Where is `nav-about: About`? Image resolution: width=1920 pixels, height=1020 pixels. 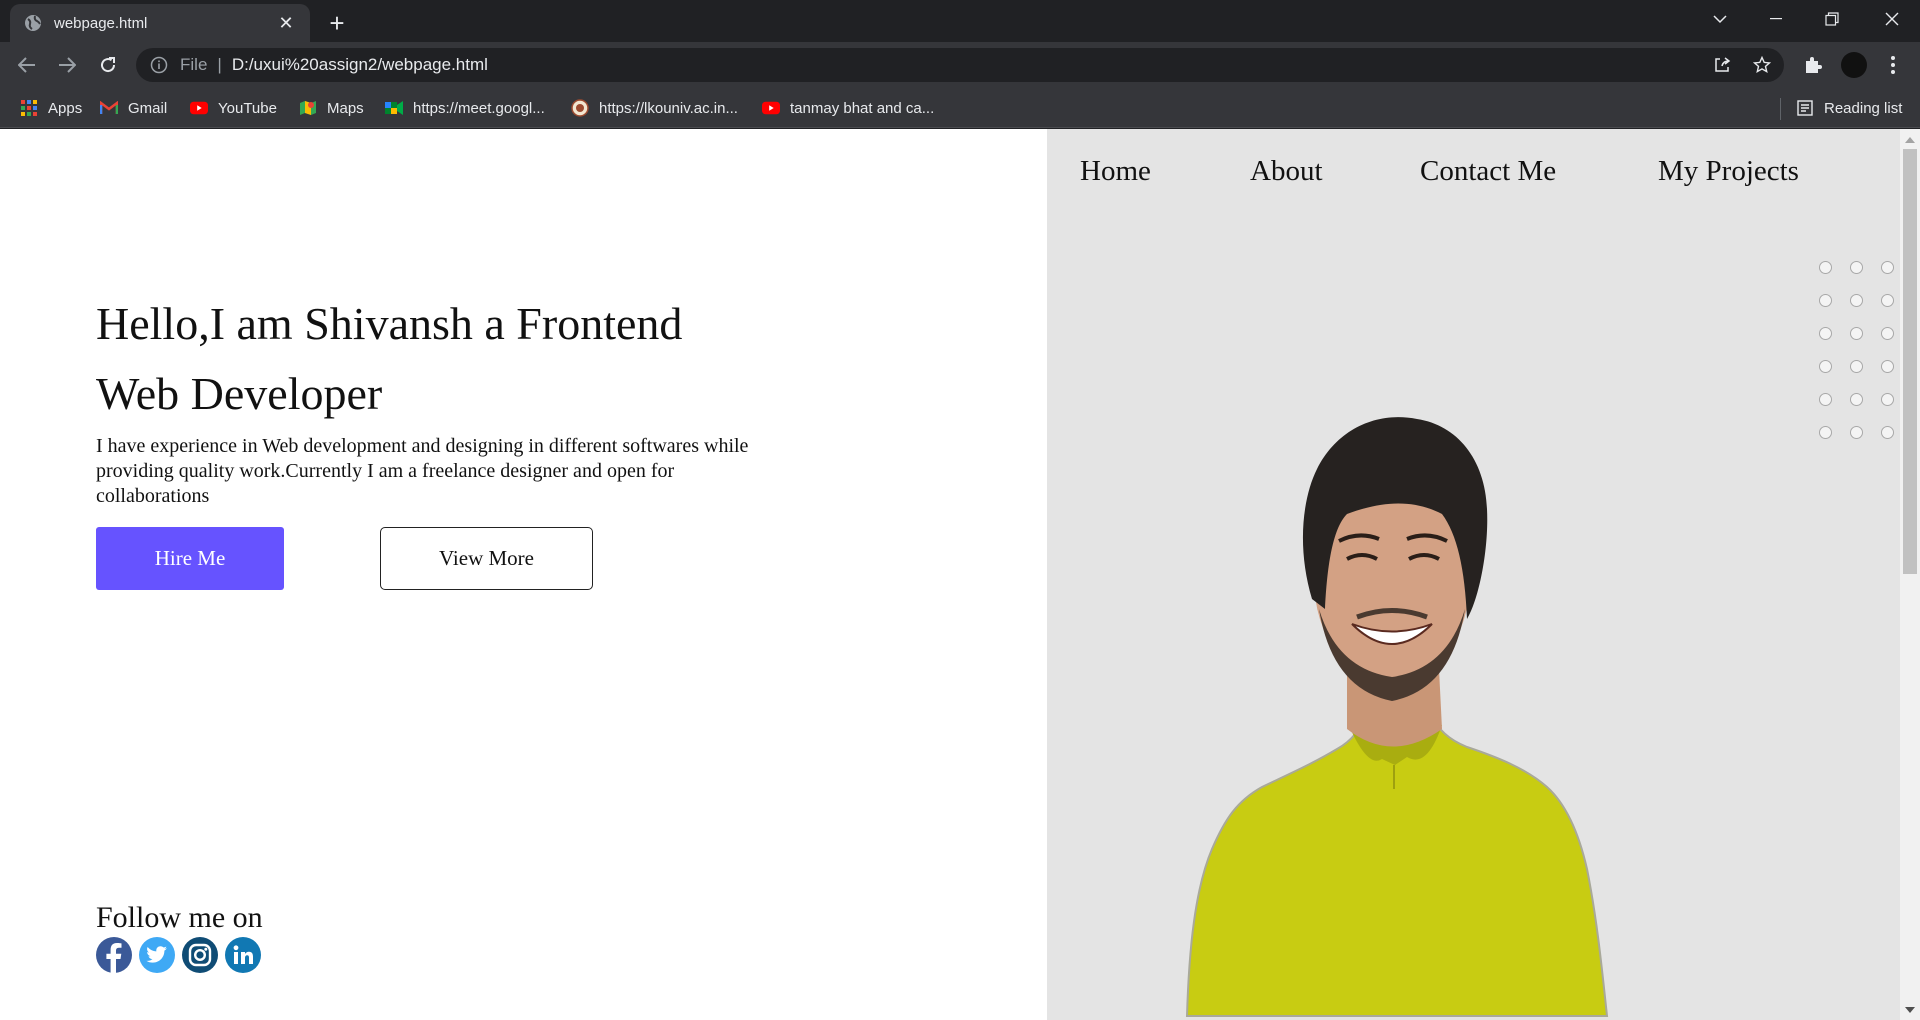
nav-about: About is located at coordinates (1286, 171).